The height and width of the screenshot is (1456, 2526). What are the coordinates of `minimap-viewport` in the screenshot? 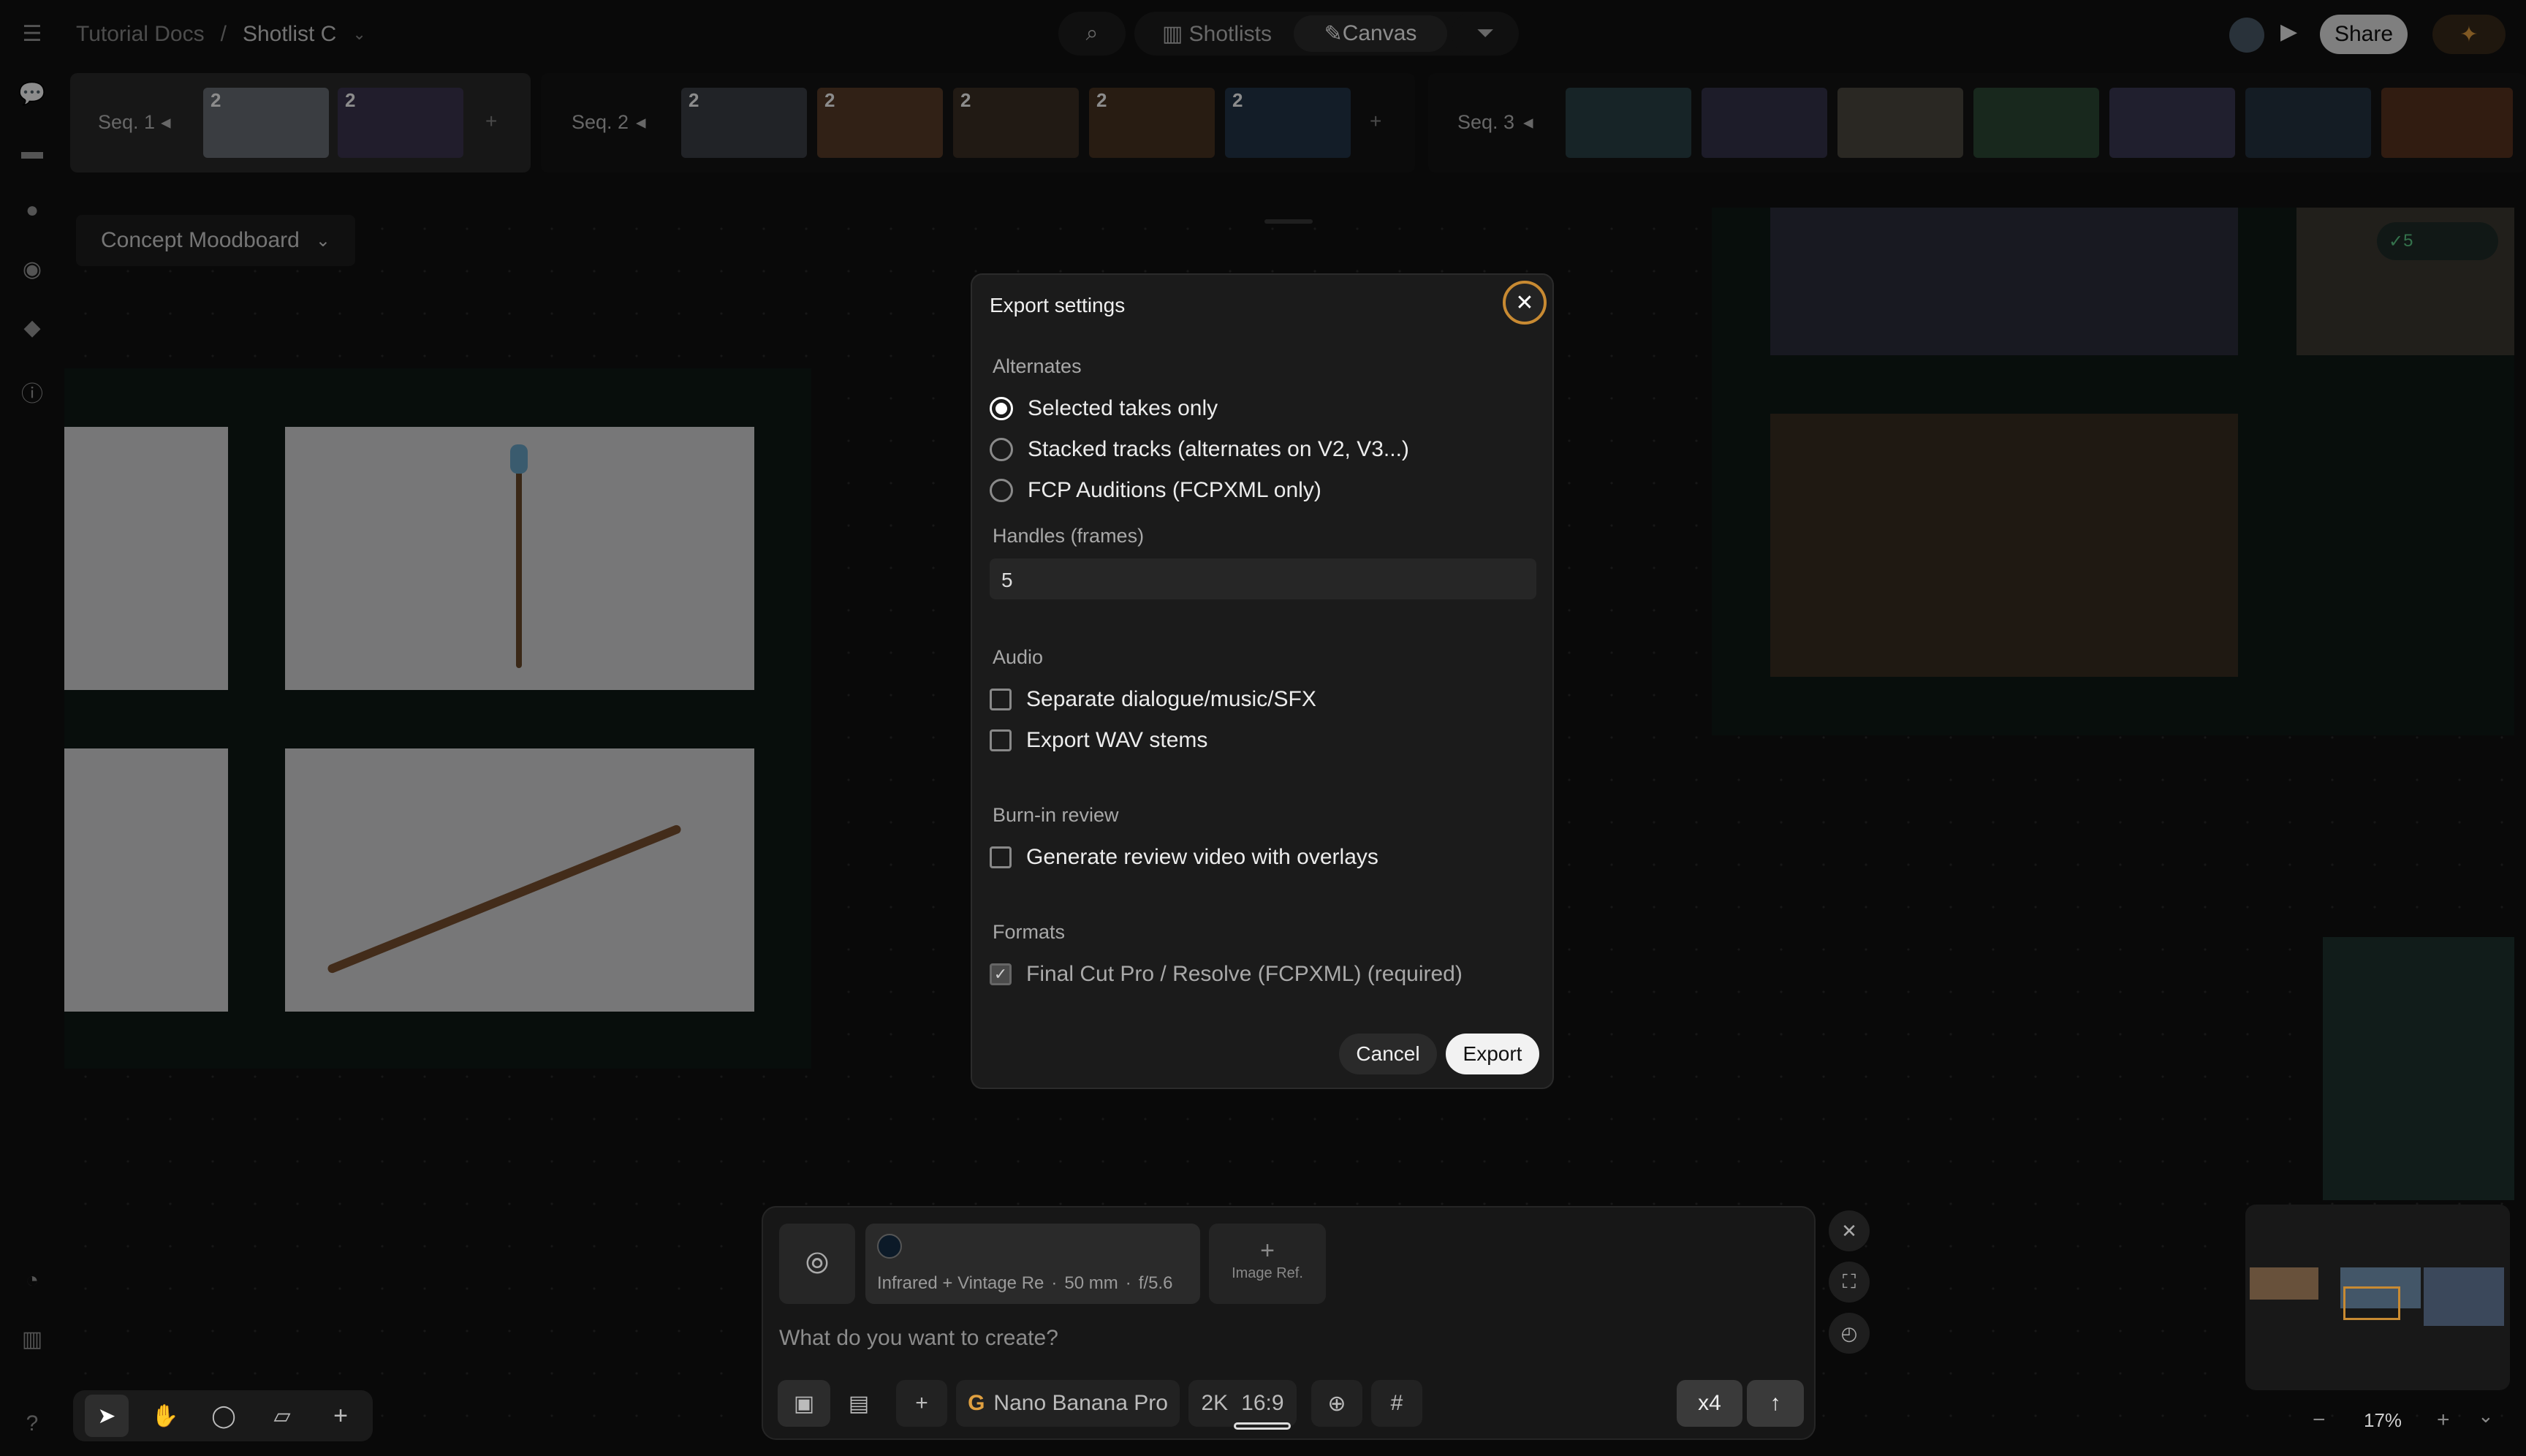 It's located at (2371, 1303).